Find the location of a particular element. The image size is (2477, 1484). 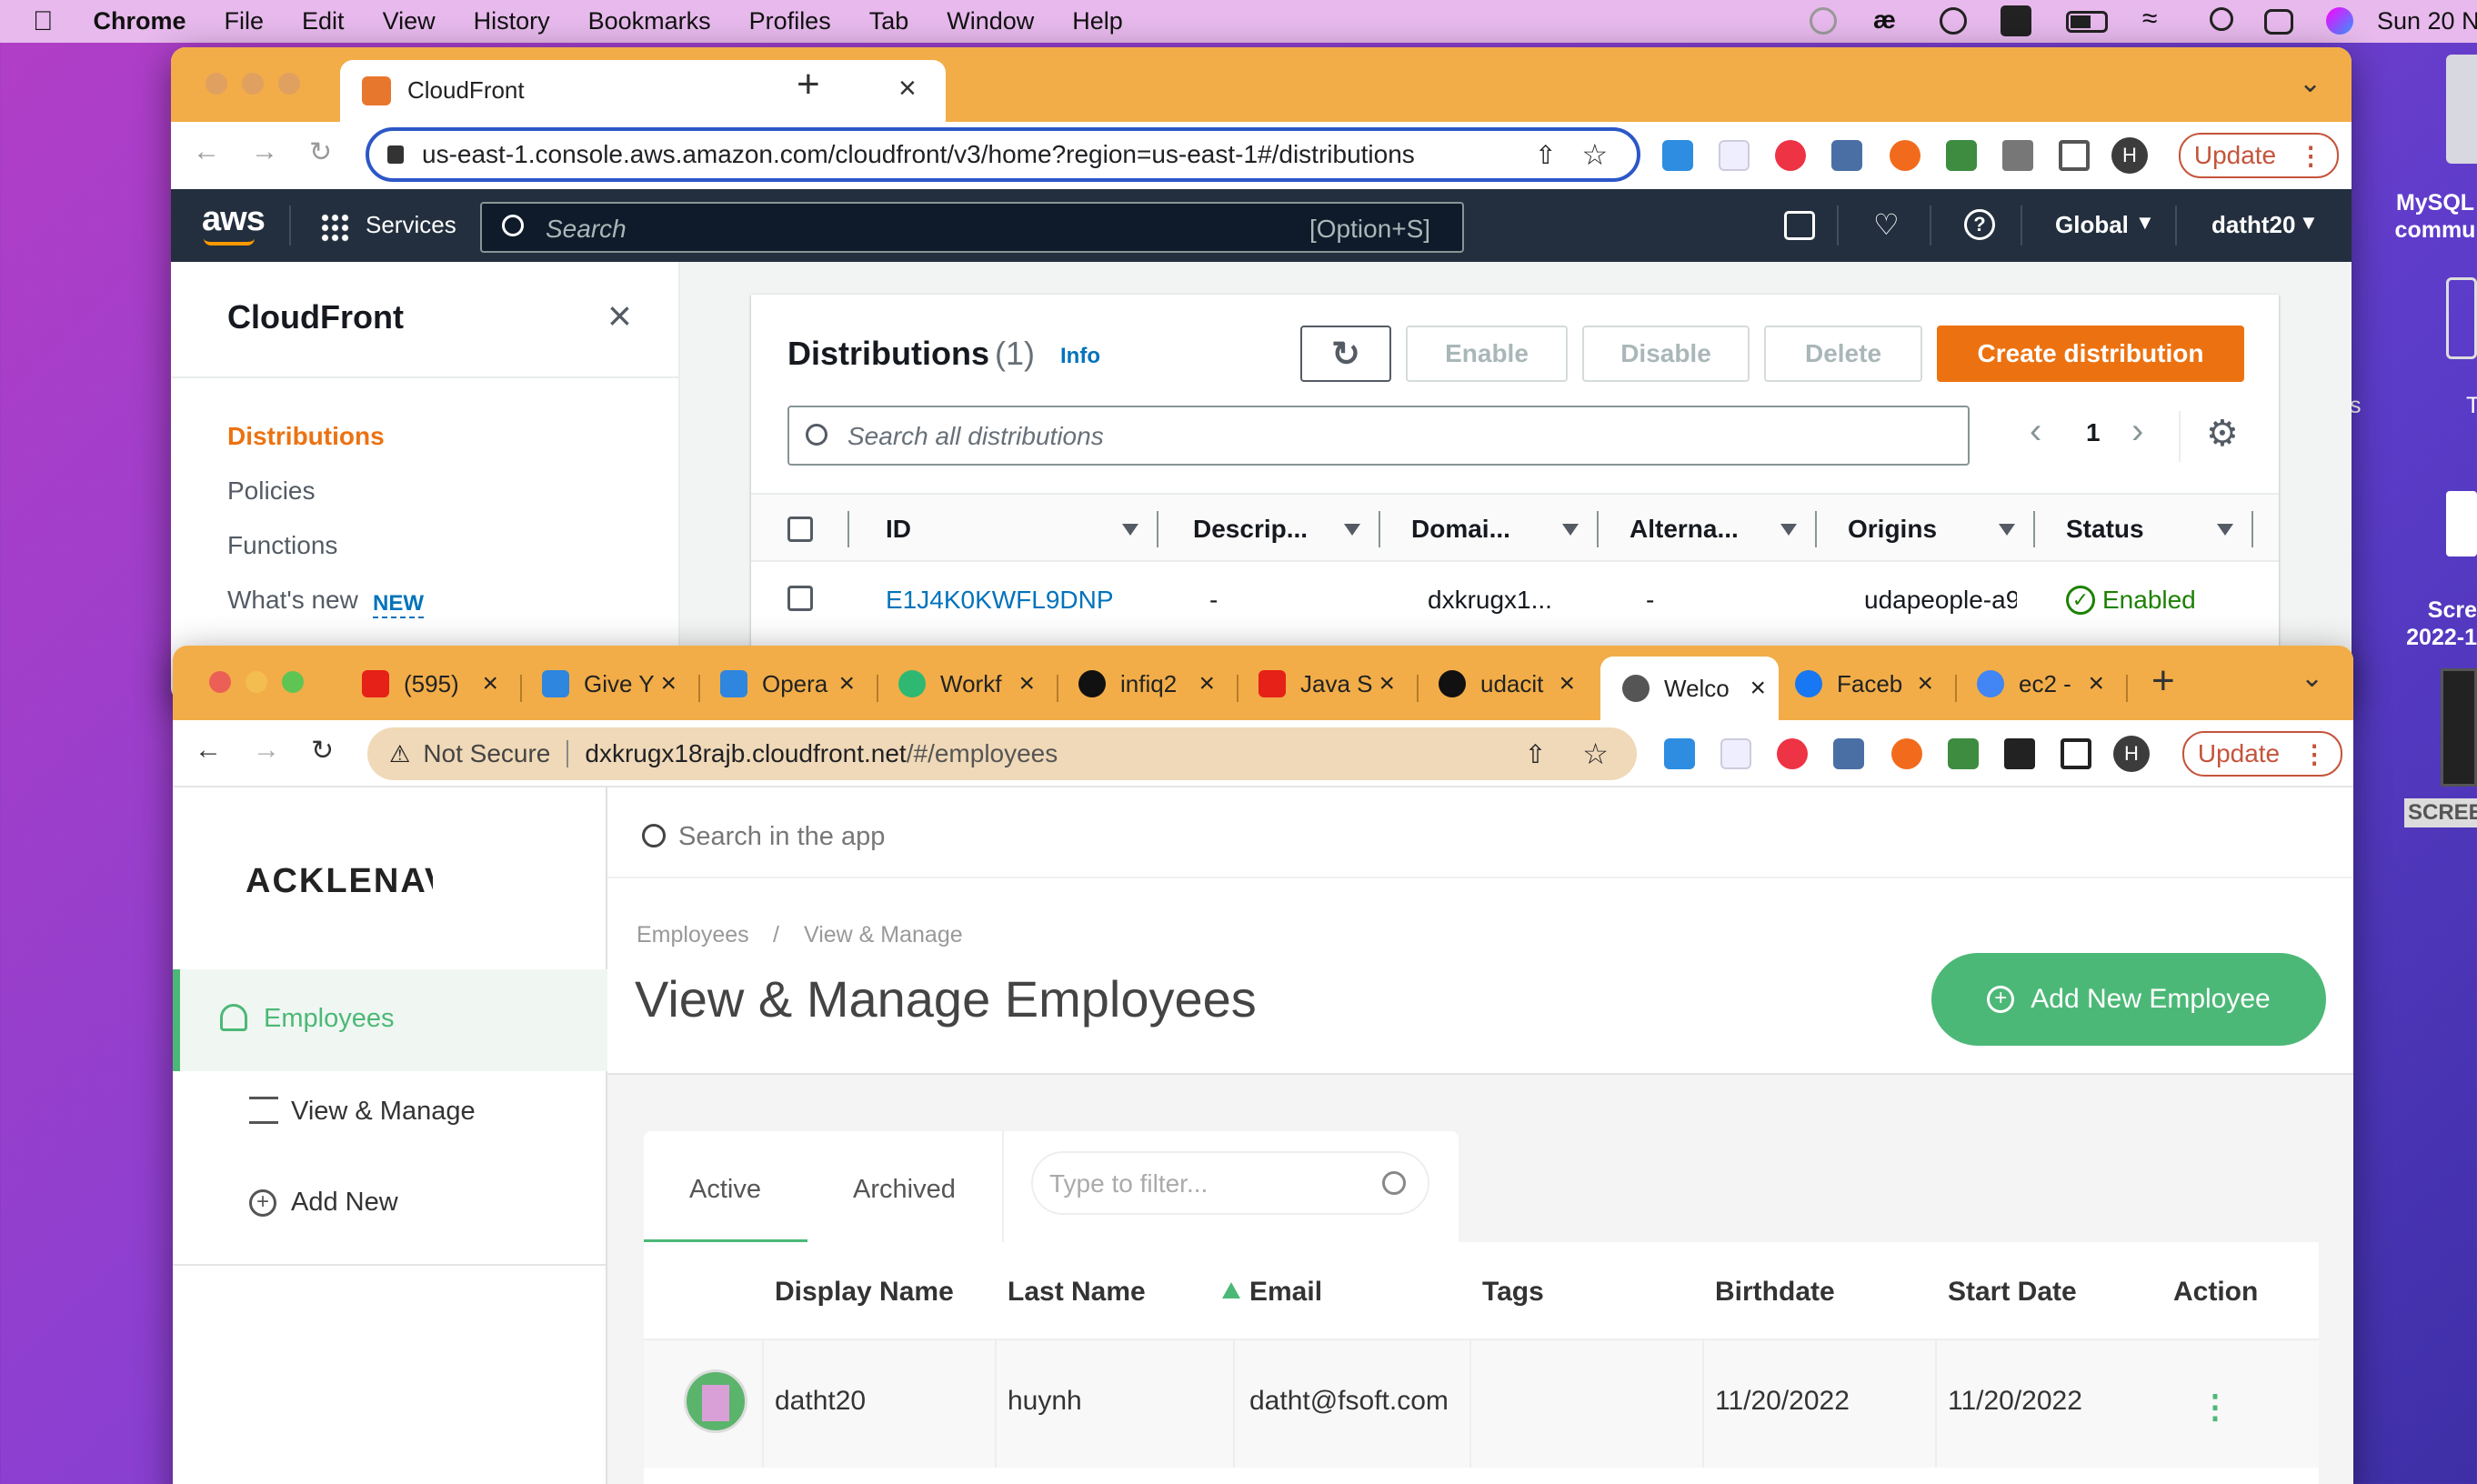

help-icon: ? is located at coordinates (1980, 225).